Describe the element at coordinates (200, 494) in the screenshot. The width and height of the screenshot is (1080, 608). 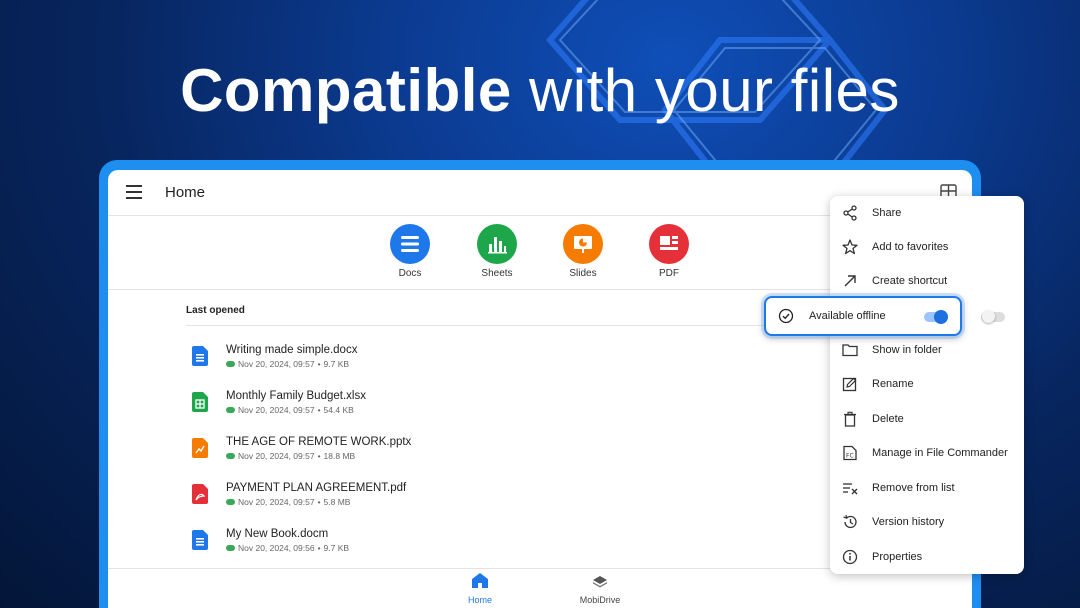
I see `pdf-file-icon` at that location.